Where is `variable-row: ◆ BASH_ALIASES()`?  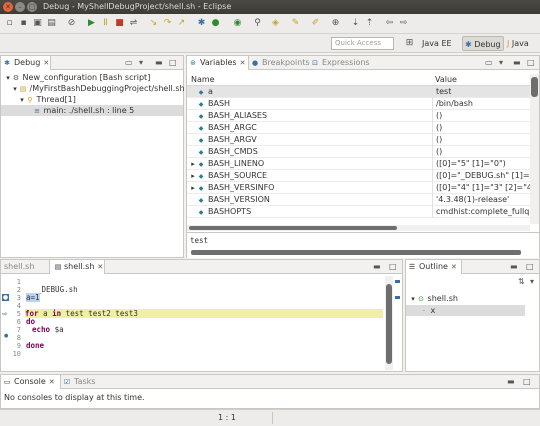 variable-row: ◆ BASH_ALIASES() is located at coordinates (358, 116).